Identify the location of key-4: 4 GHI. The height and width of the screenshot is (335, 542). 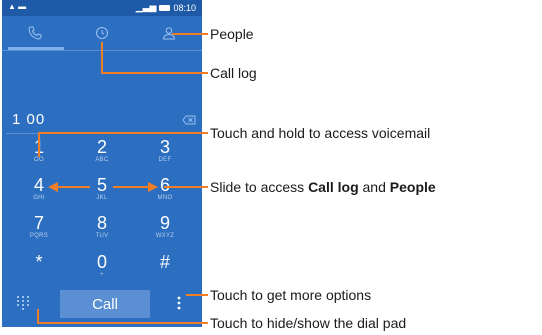
(39, 190).